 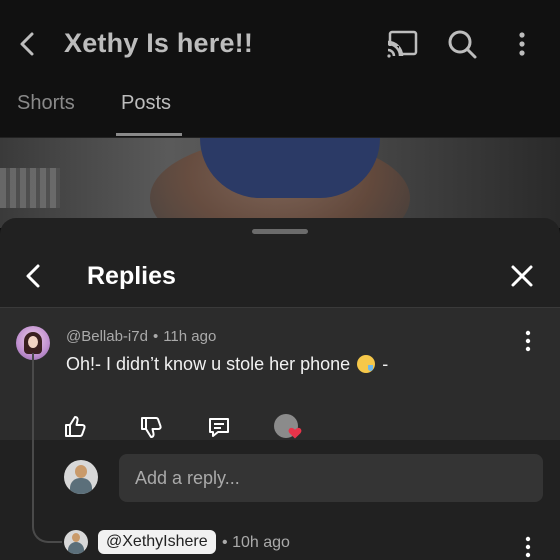 I want to click on avatar-face, so click(x=33, y=342).